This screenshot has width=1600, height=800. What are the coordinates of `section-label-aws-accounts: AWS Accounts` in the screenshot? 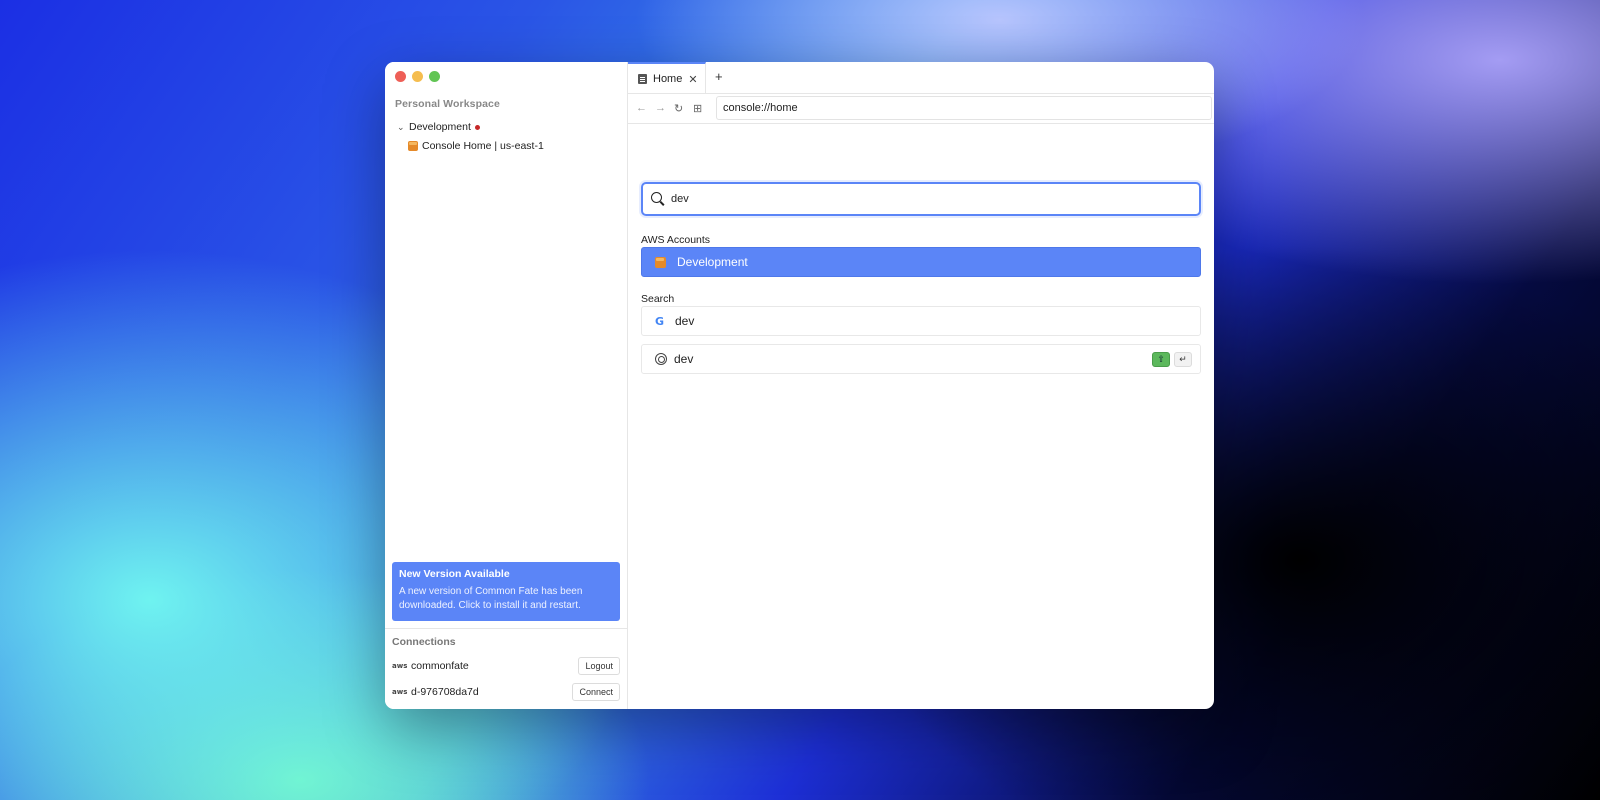 It's located at (676, 240).